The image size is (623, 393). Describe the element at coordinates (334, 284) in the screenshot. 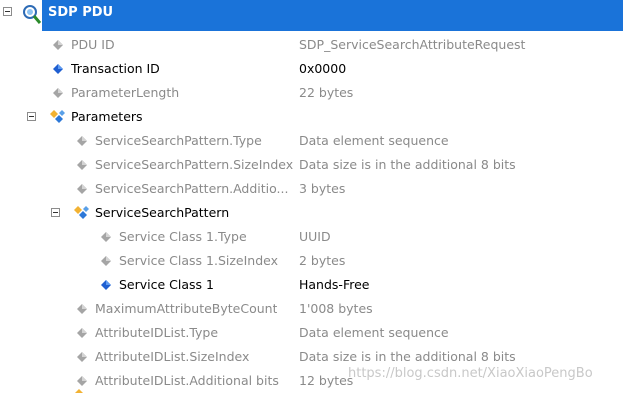

I see `row-value: Hands-Free` at that location.